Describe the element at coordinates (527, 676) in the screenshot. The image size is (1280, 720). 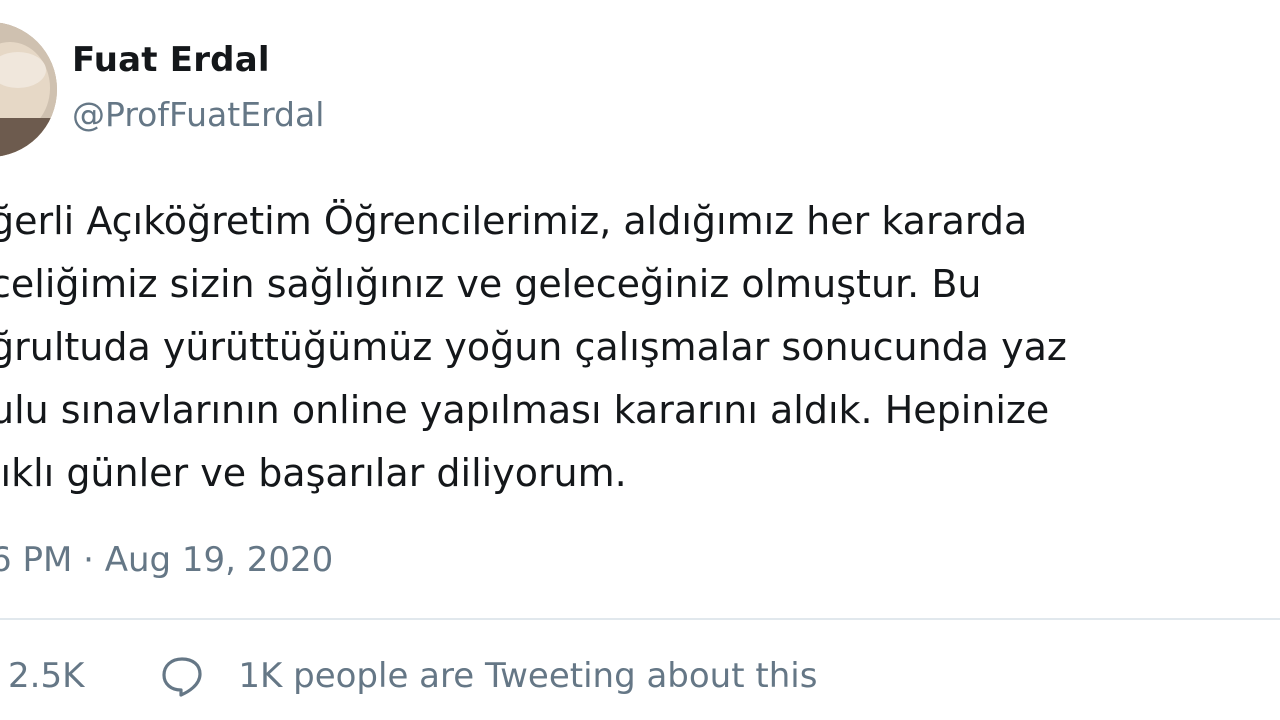
I see `conversation-link: 1K people are Tweeting about this` at that location.